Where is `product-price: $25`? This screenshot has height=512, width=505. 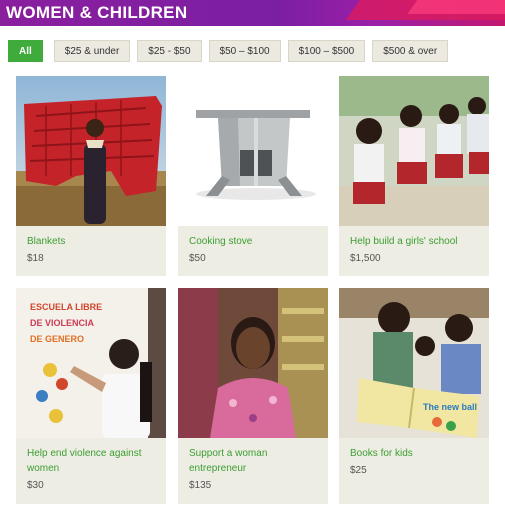 product-price: $25 is located at coordinates (358, 470).